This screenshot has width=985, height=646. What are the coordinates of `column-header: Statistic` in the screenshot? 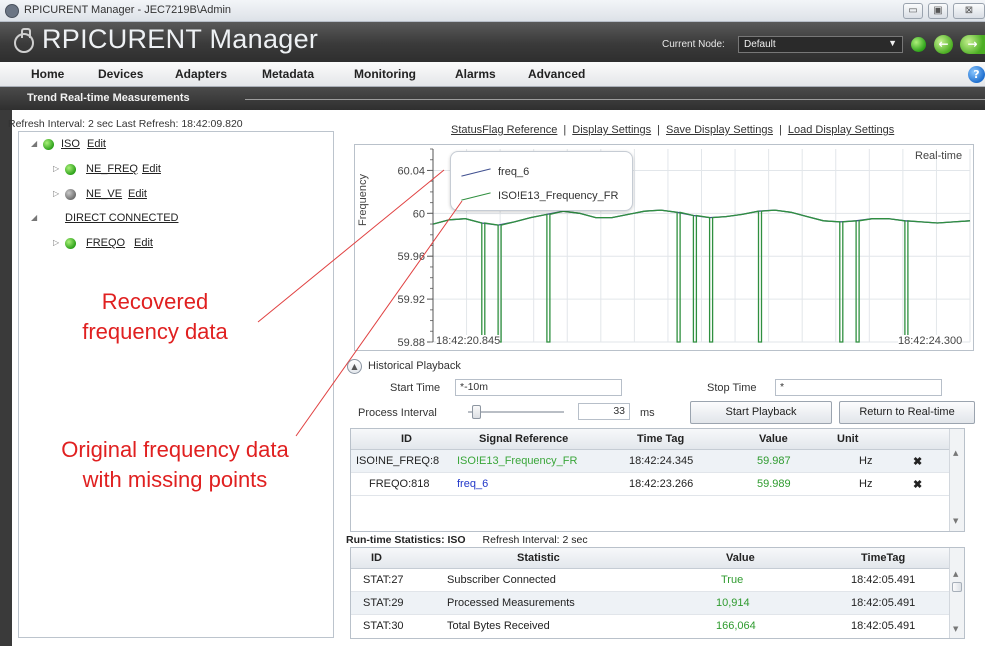 It's located at (538, 558).